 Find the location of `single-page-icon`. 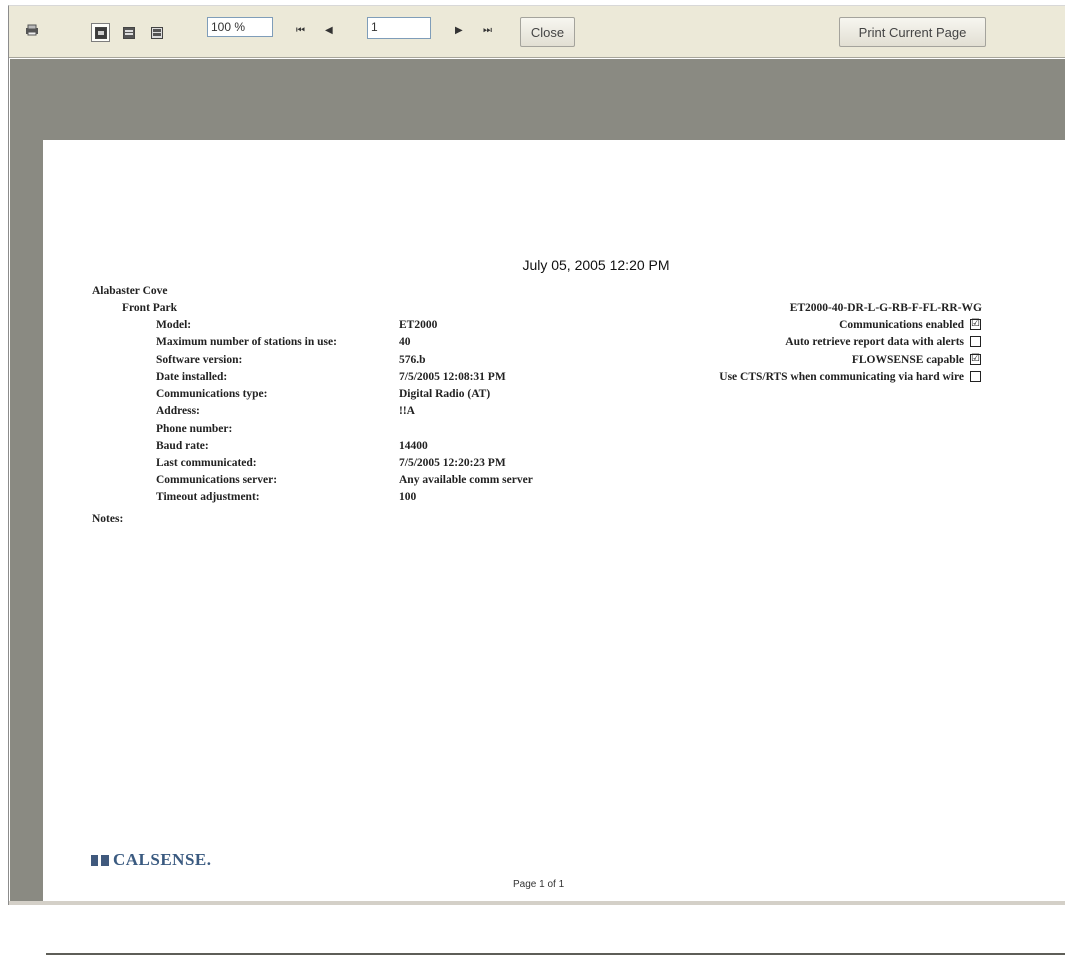

single-page-icon is located at coordinates (100, 32).